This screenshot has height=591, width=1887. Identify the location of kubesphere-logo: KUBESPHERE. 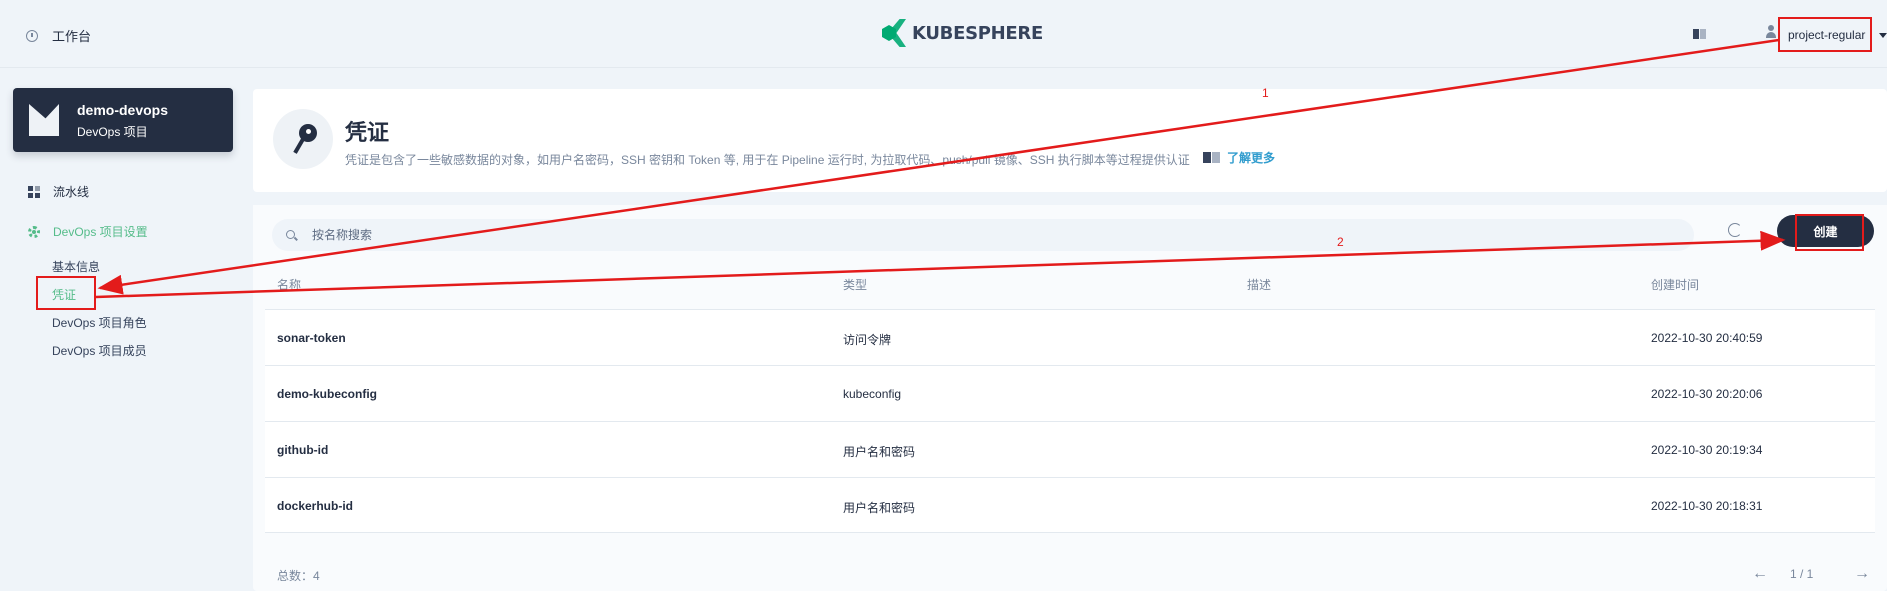
(962, 33).